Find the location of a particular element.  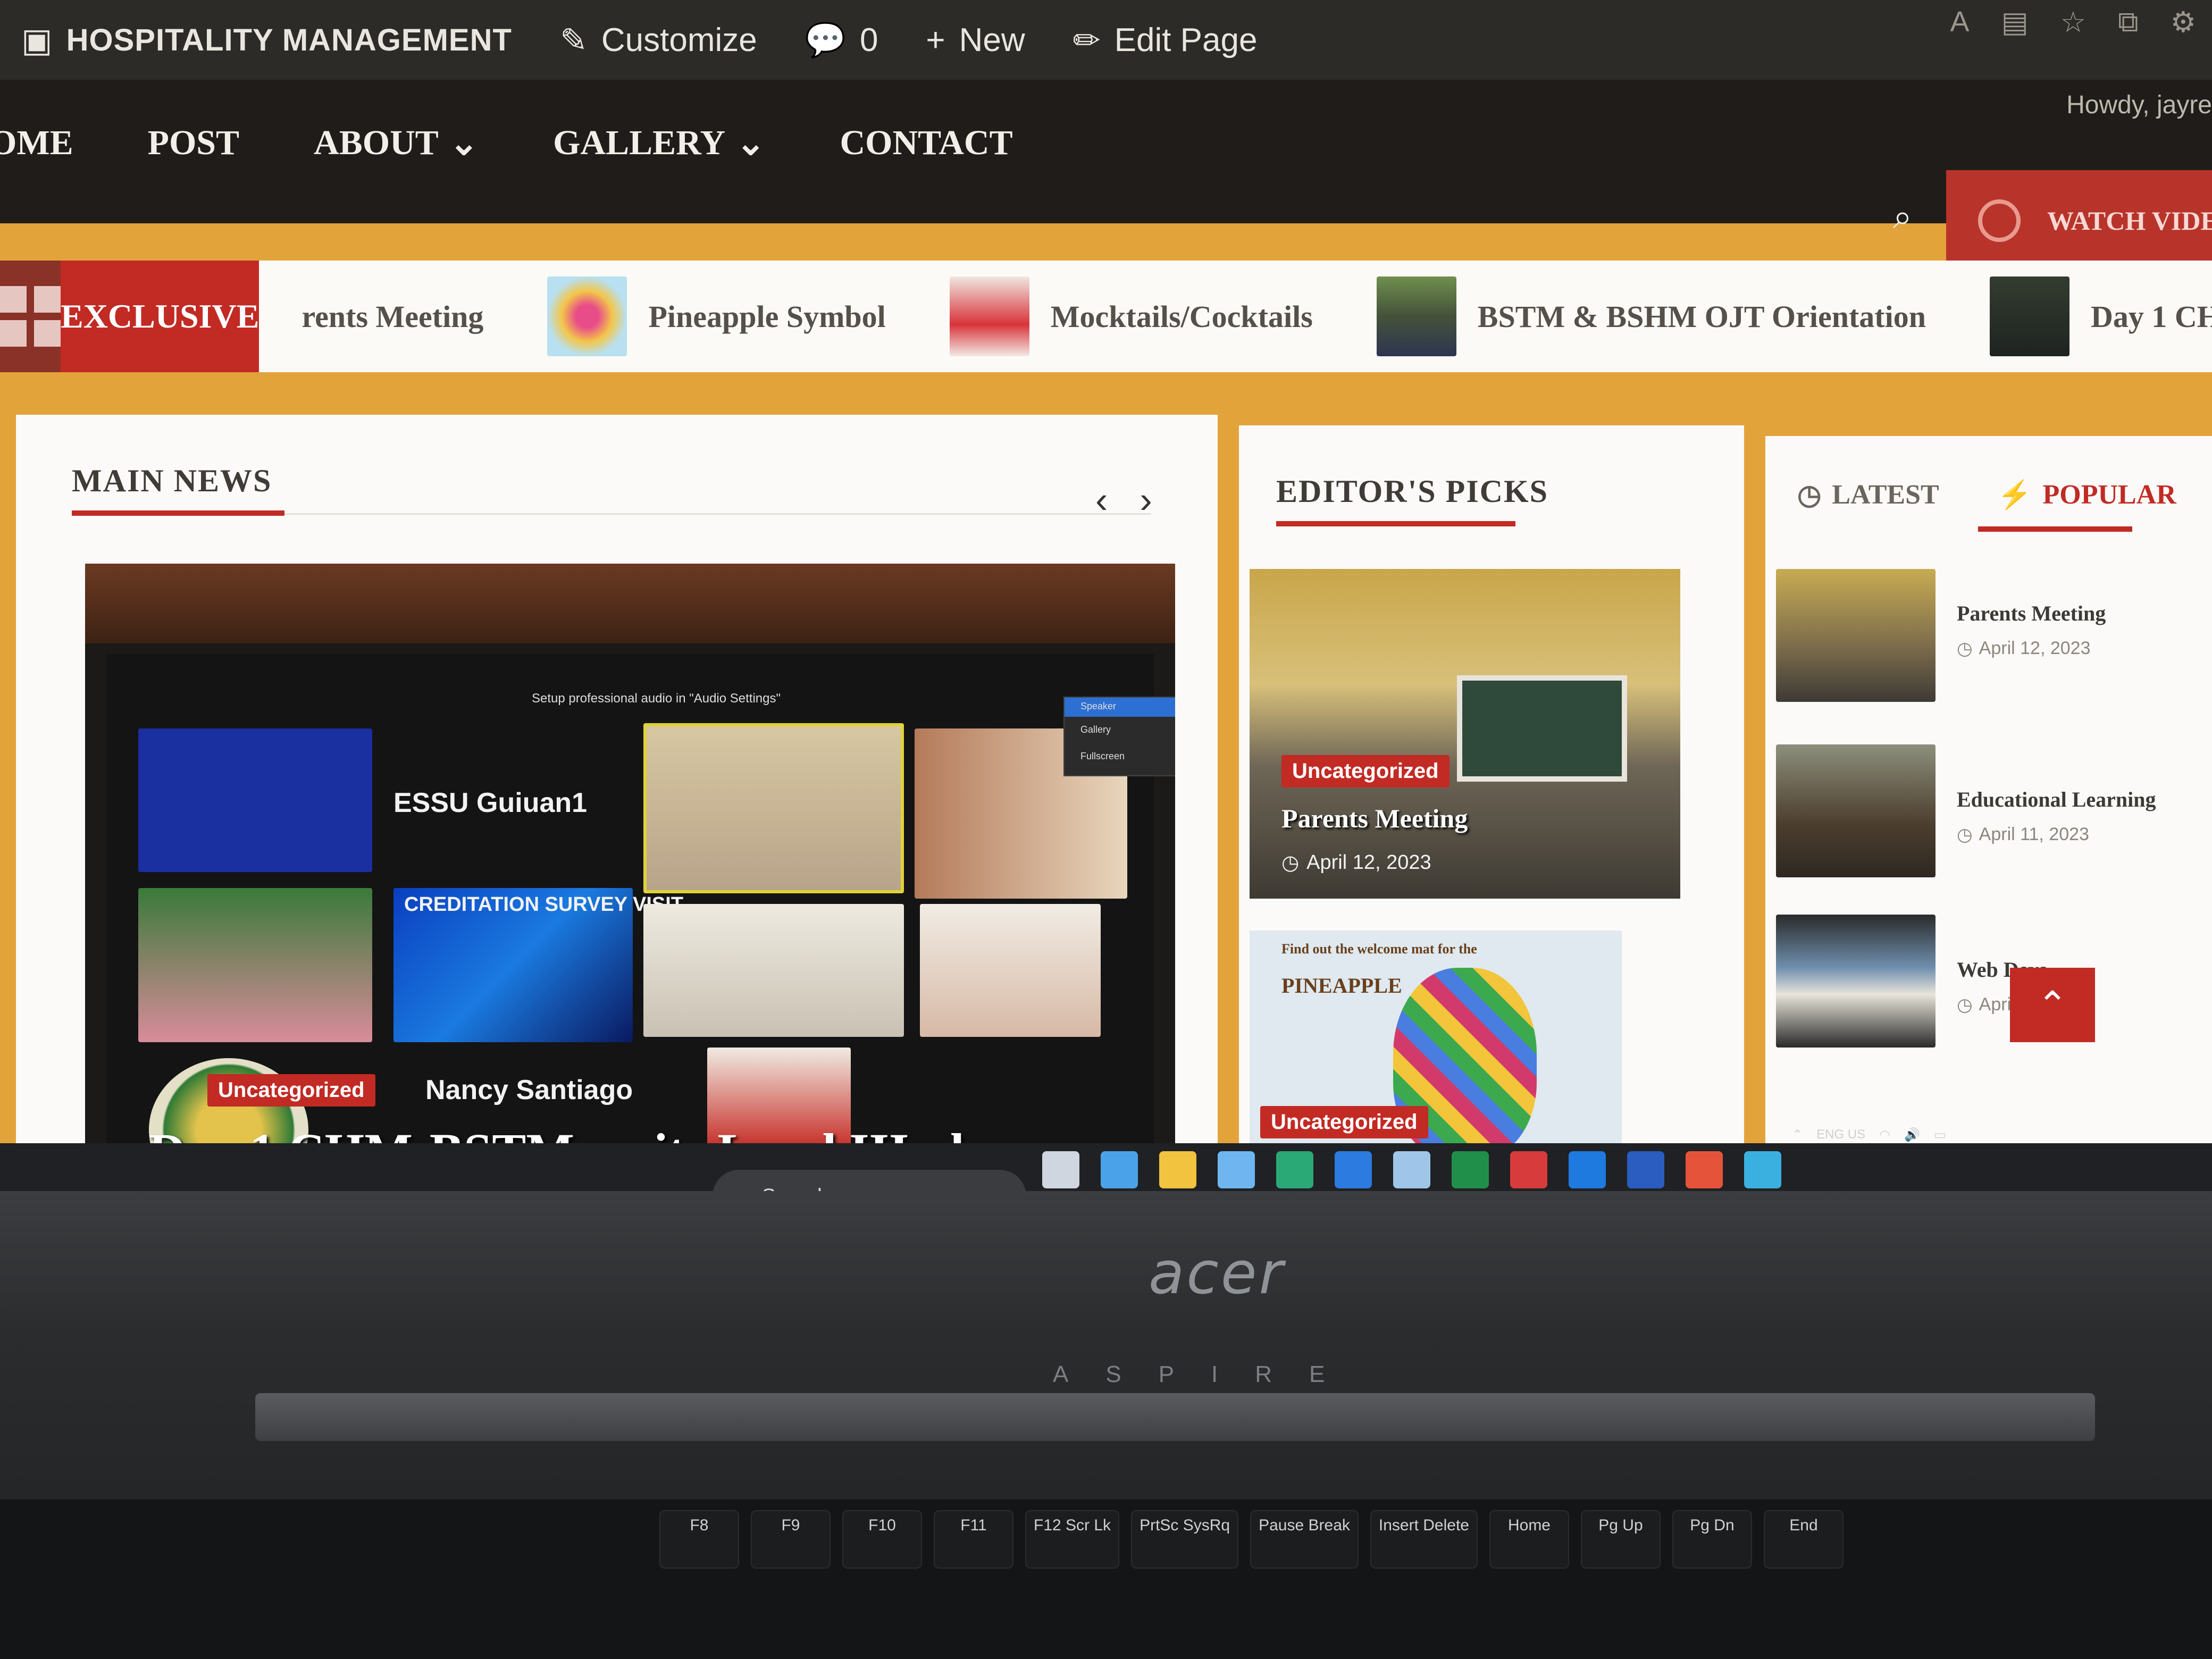

key: Pg Dn is located at coordinates (1712, 1539).